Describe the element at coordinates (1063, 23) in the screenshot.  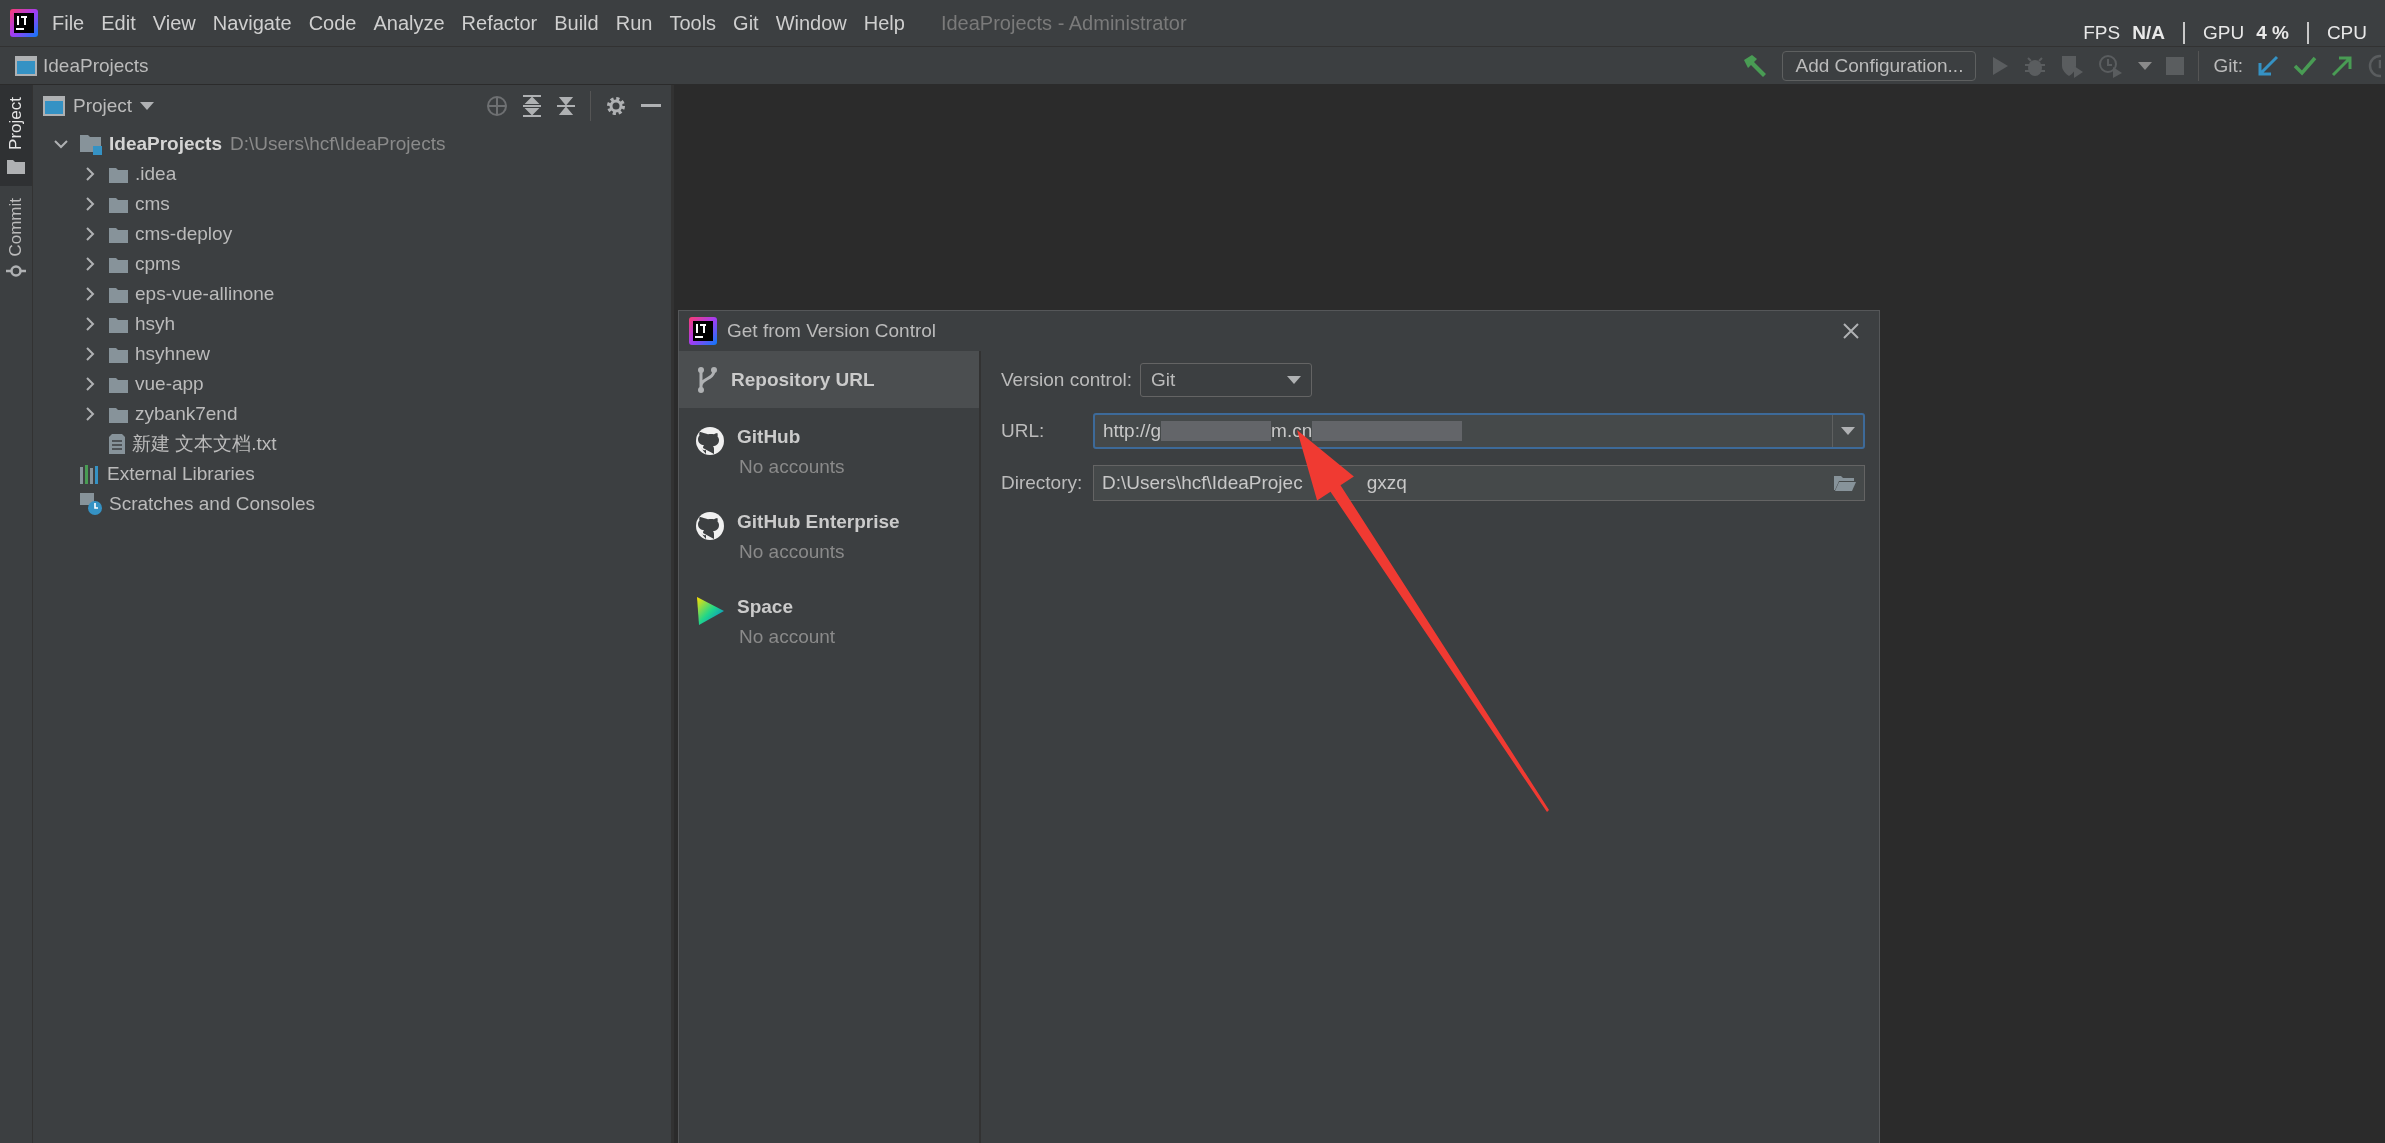
I see `window-title: IdeaProjects - Administrator` at that location.